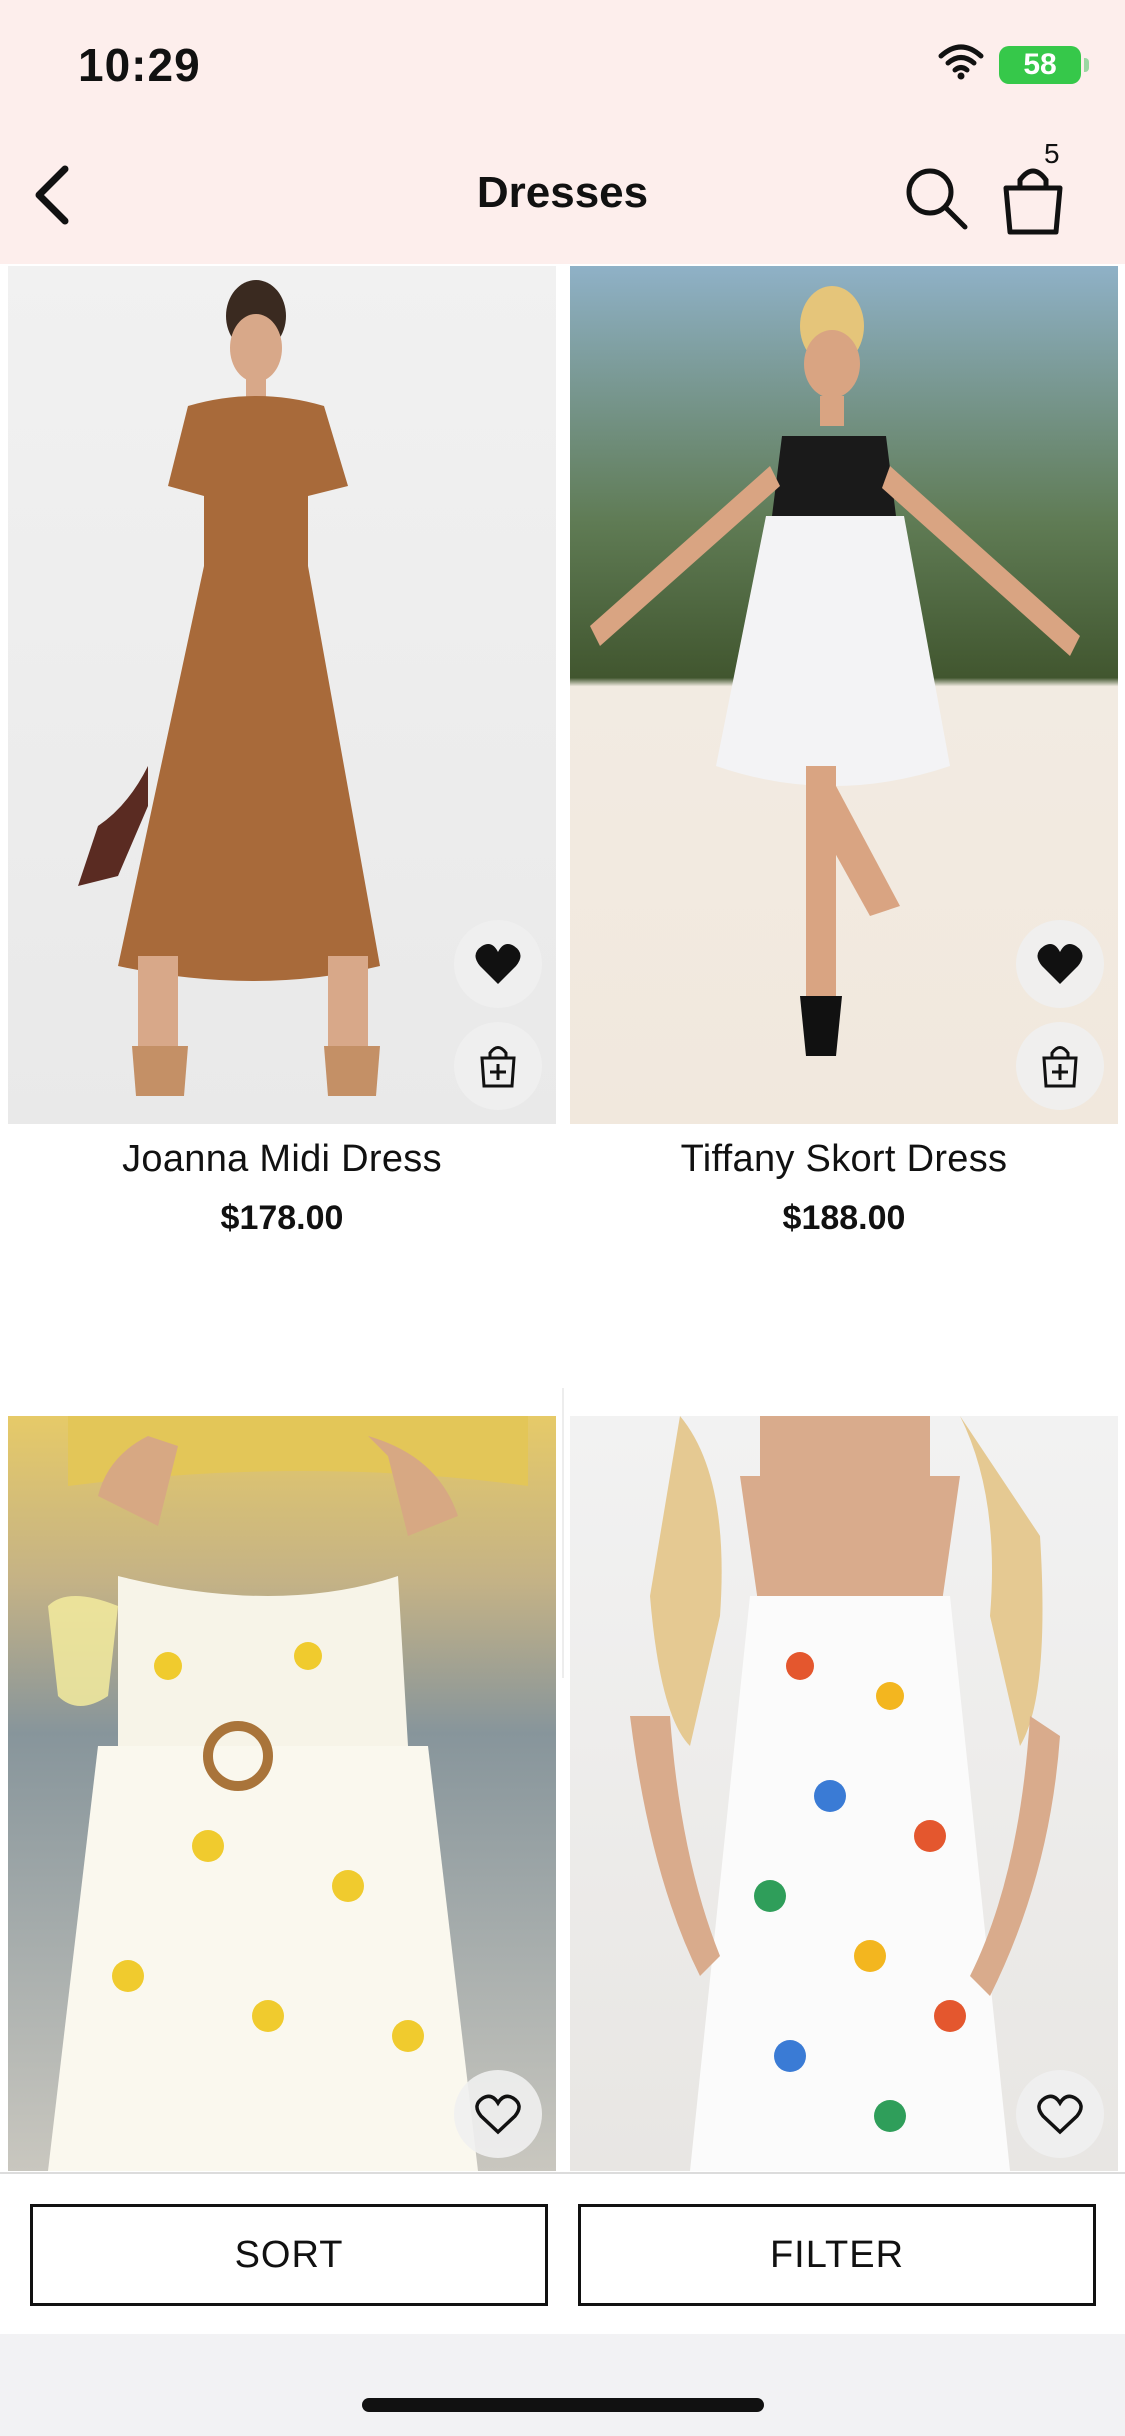  Describe the element at coordinates (282, 1159) in the screenshot. I see `product-name: Joanna Midi Dress` at that location.